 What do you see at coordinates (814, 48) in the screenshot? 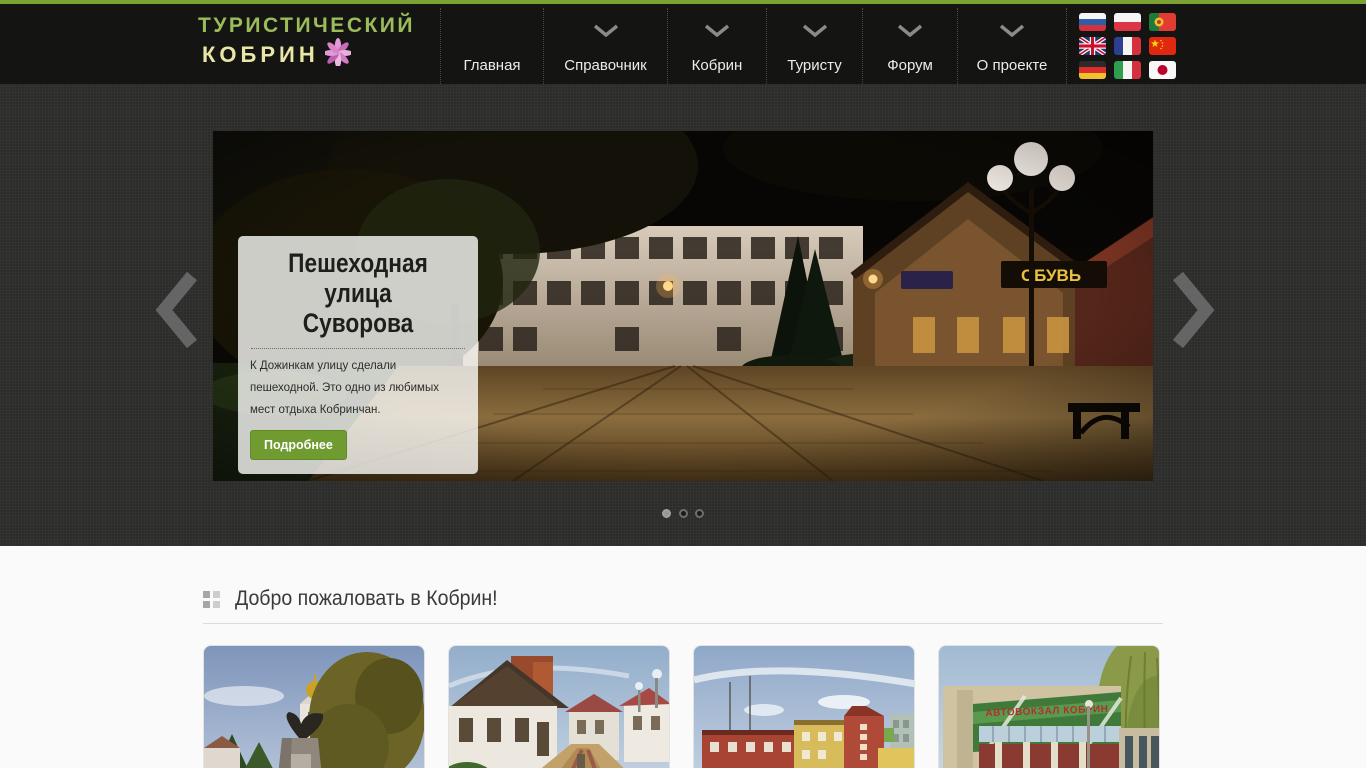
I see `nav-item-tourist: Туристу` at bounding box center [814, 48].